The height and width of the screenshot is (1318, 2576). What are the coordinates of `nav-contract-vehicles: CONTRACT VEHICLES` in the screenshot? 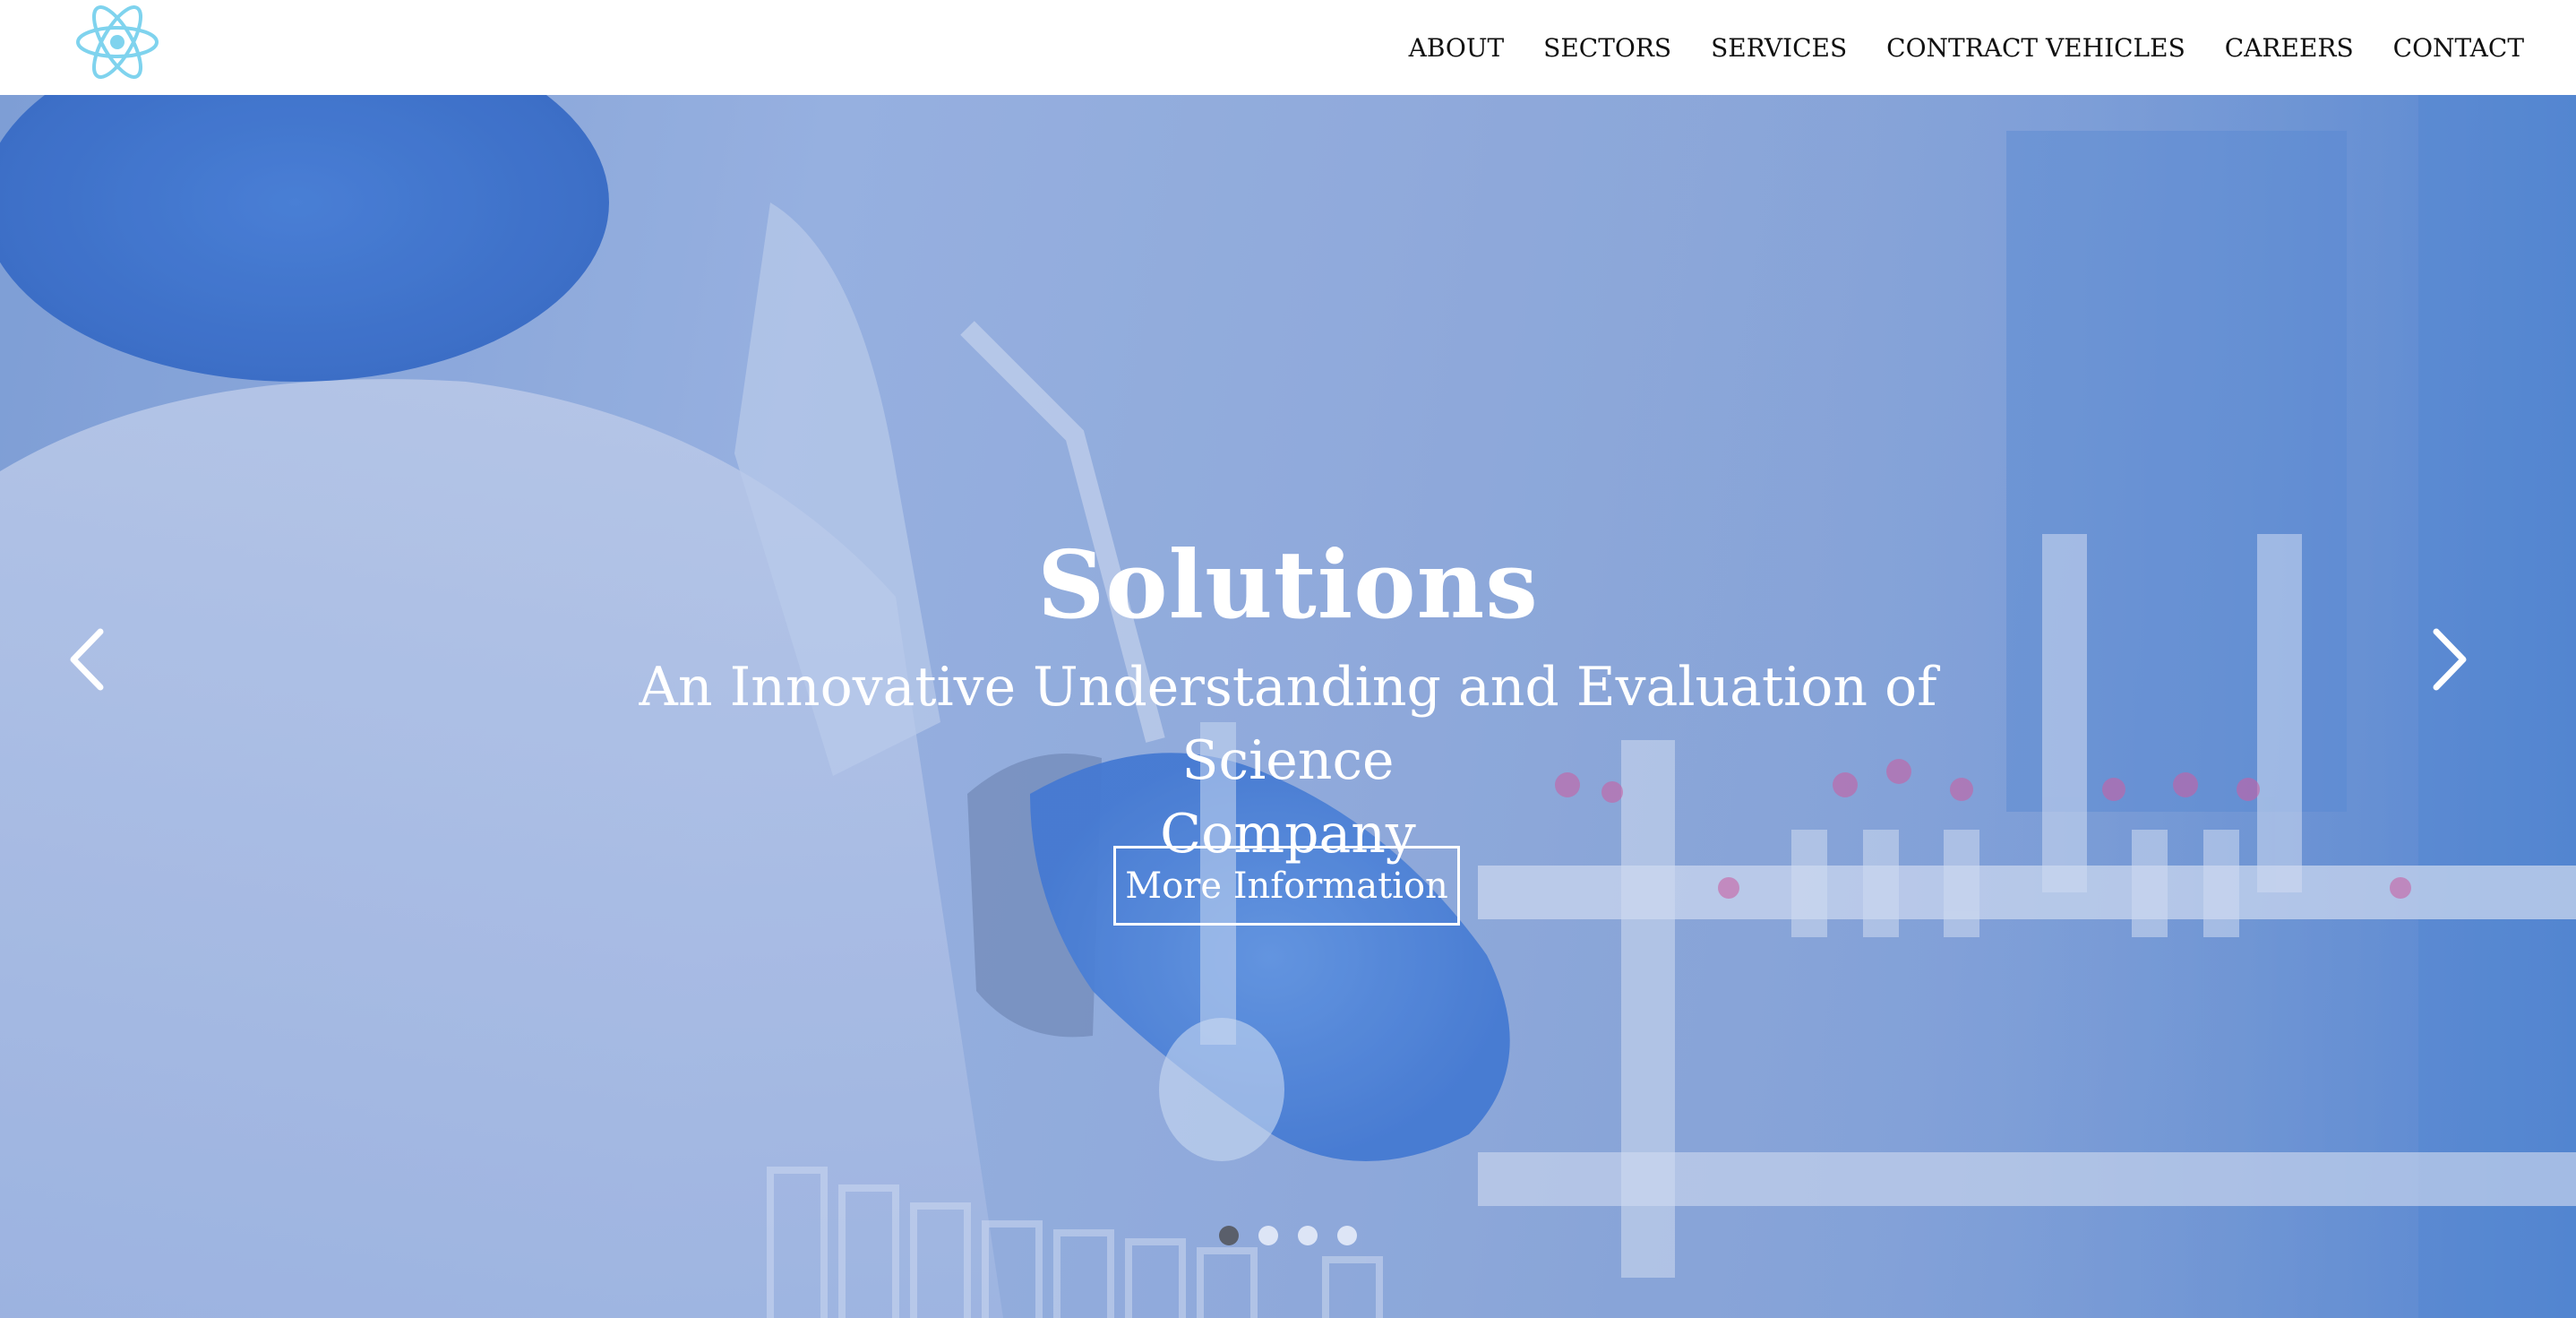 It's located at (2035, 48).